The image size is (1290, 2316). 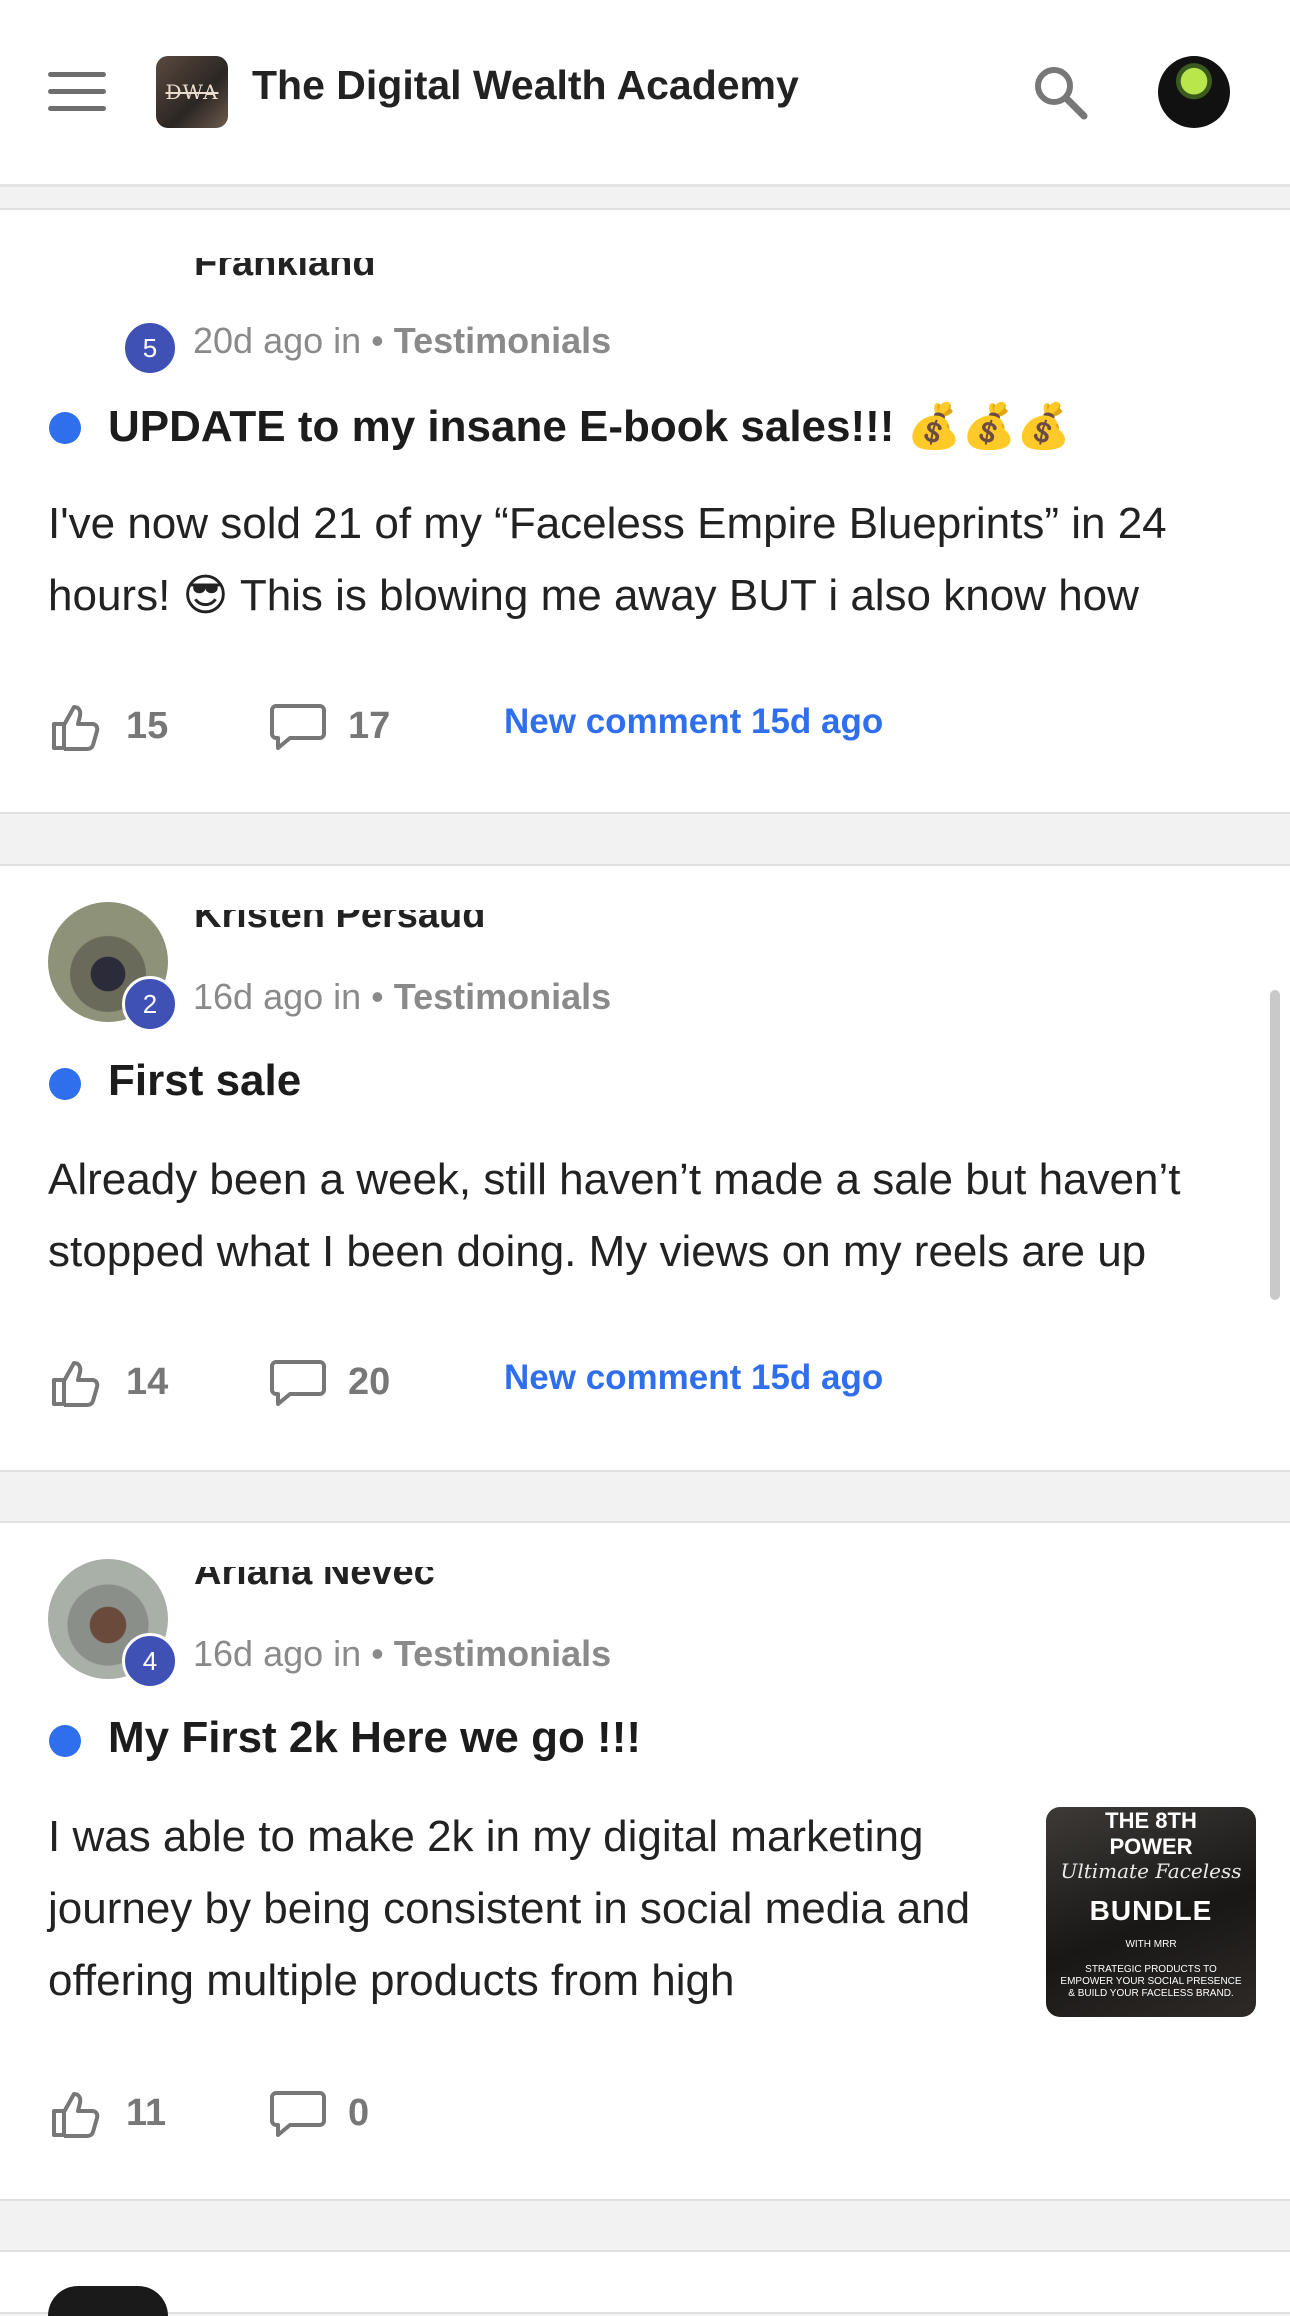 I want to click on comment-count: 0, so click(x=359, y=2112).